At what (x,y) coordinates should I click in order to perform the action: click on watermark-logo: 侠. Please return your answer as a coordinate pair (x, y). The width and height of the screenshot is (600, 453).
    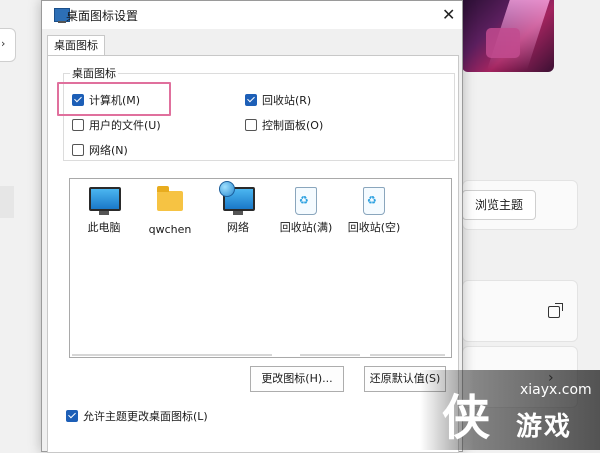
    Looking at the image, I should click on (466, 418).